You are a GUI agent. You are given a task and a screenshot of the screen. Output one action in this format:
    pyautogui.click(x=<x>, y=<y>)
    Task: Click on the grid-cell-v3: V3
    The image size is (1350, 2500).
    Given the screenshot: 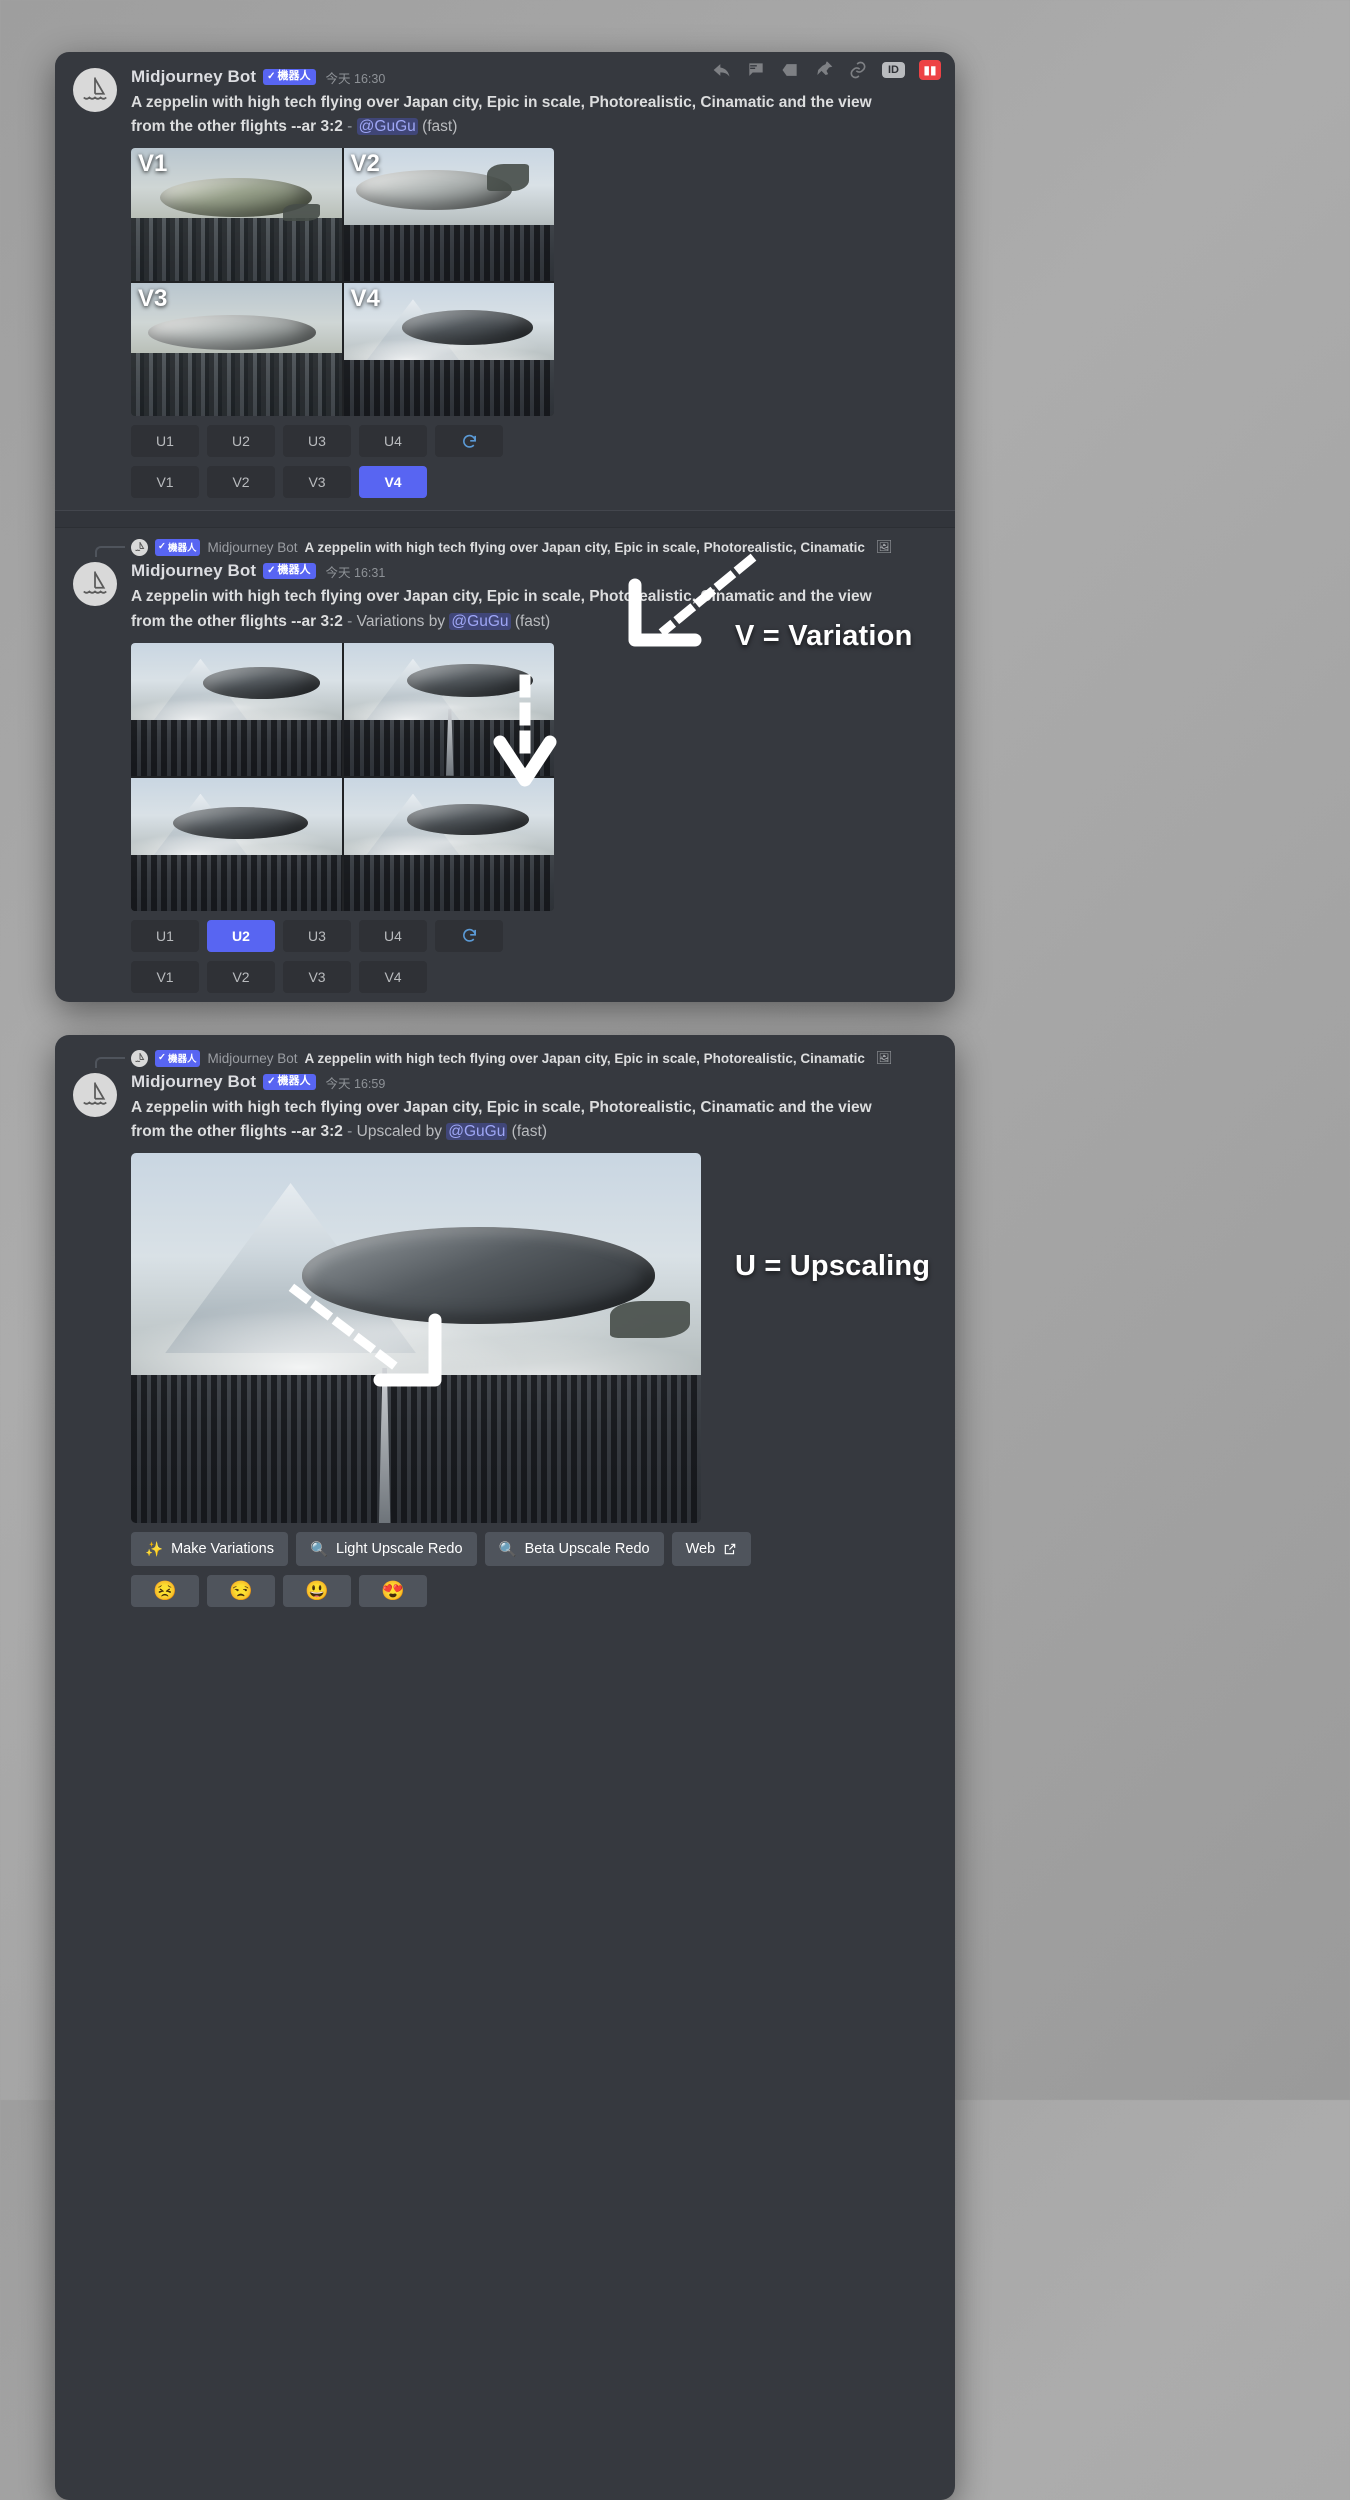 What is the action you would take?
    pyautogui.click(x=236, y=350)
    